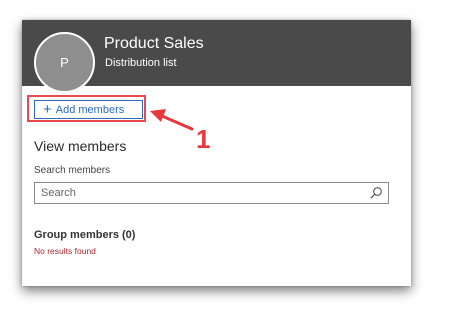 The width and height of the screenshot is (453, 329). Describe the element at coordinates (65, 251) in the screenshot. I see `no-results-message: No results found` at that location.